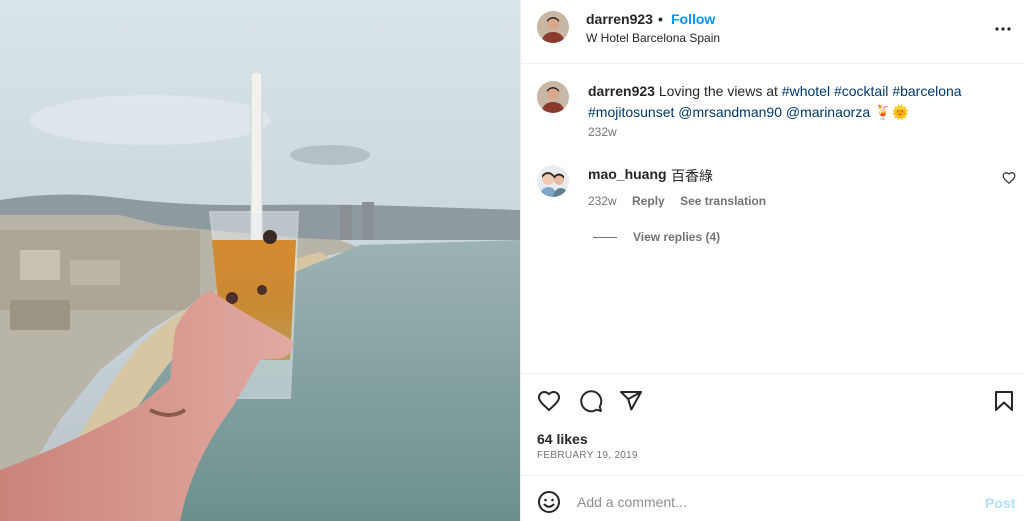  Describe the element at coordinates (605, 237) in the screenshot. I see `replies-line` at that location.